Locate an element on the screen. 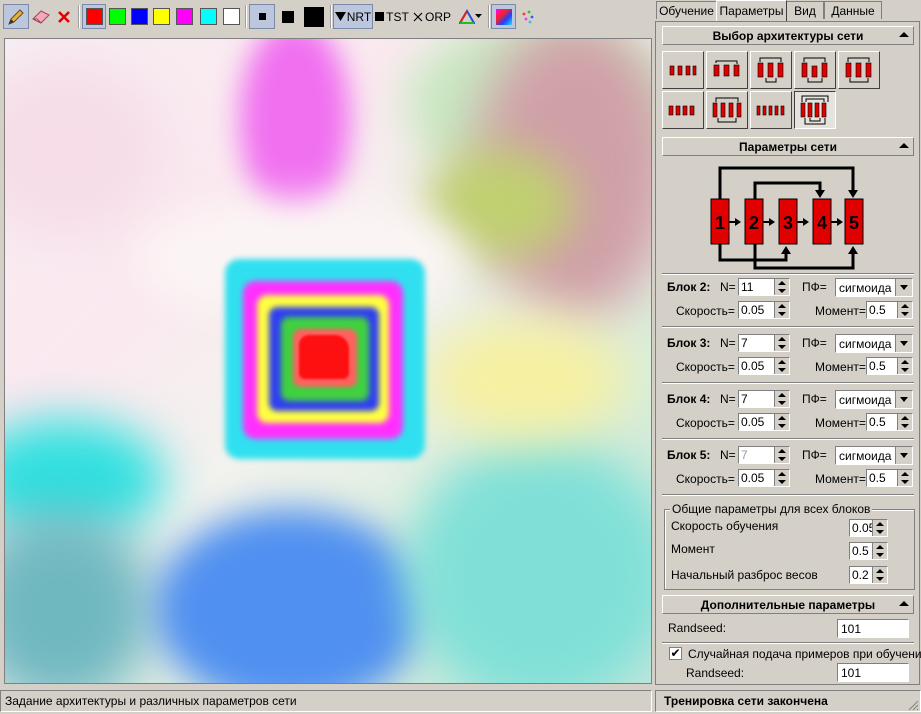 This screenshot has height=714, width=921. randseed2-label: Randseed: is located at coordinates (715, 673).